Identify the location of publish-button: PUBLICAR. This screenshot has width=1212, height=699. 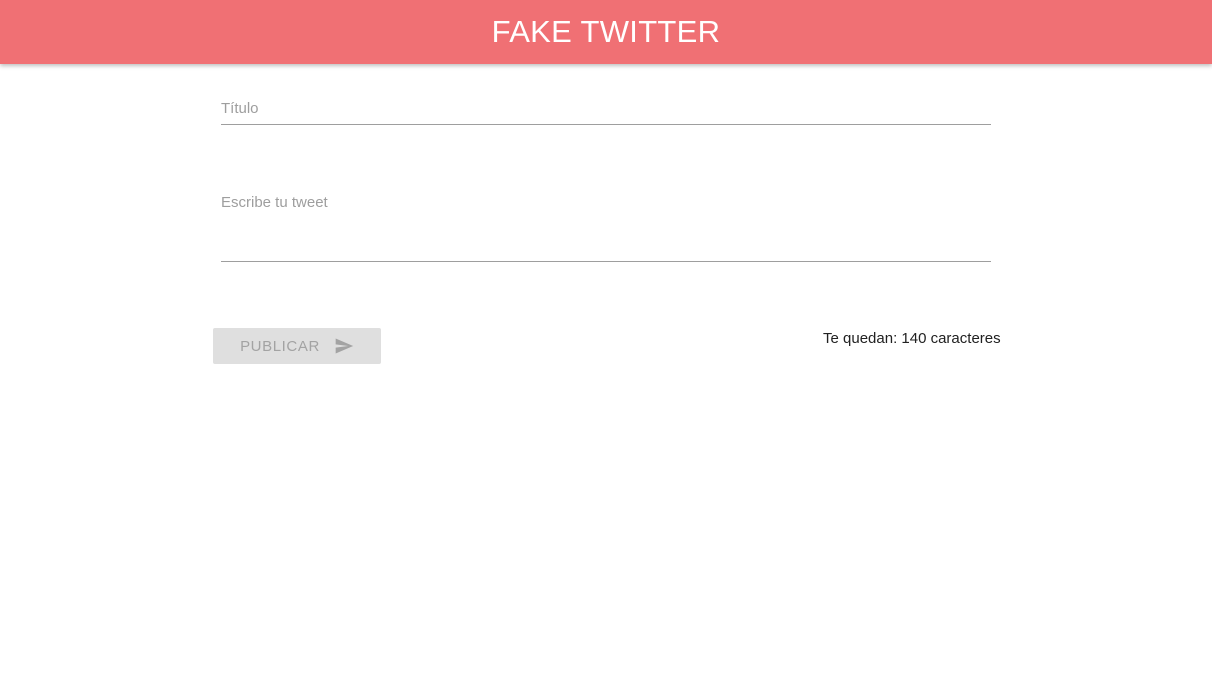
(297, 346).